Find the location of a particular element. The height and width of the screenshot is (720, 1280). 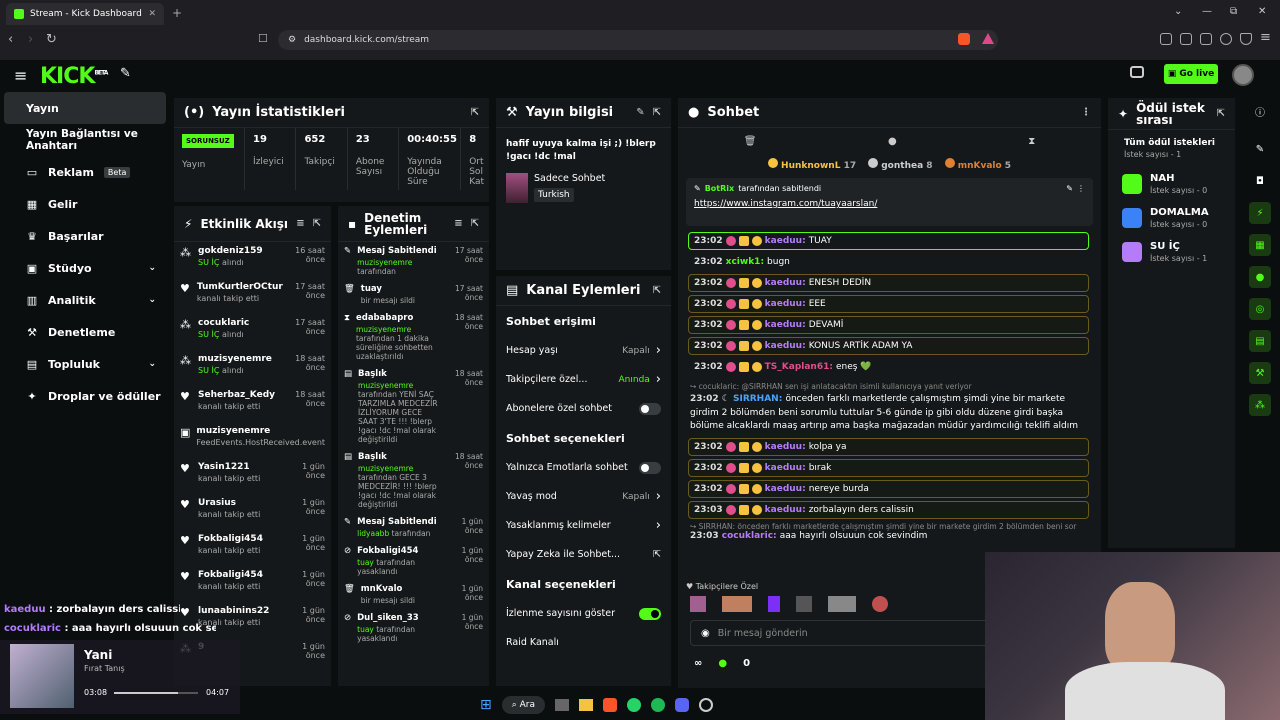

new-tab-button: + is located at coordinates (177, 13).